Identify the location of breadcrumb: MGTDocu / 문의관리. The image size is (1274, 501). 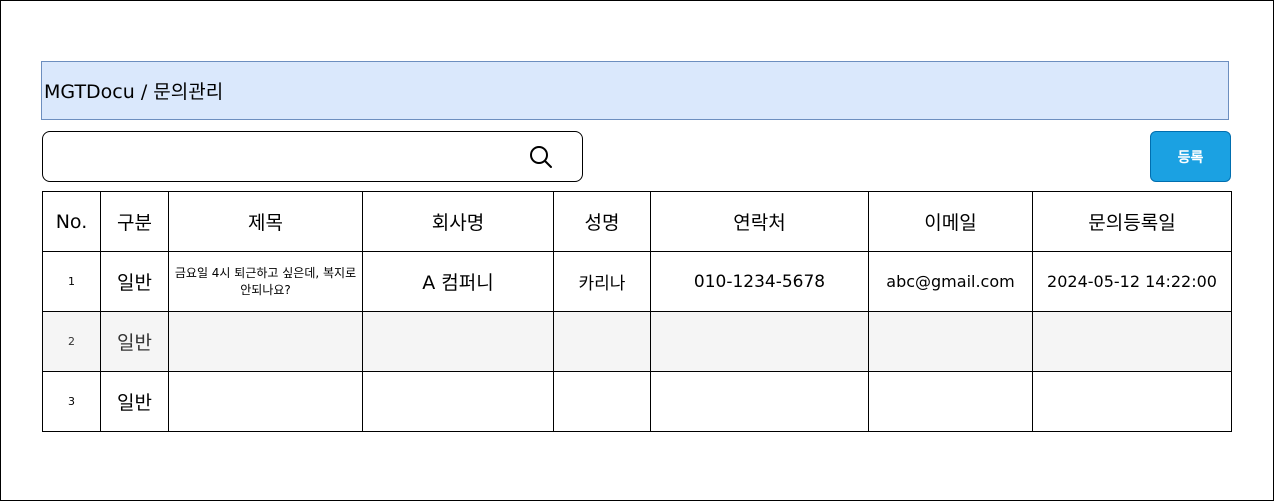
(635, 90).